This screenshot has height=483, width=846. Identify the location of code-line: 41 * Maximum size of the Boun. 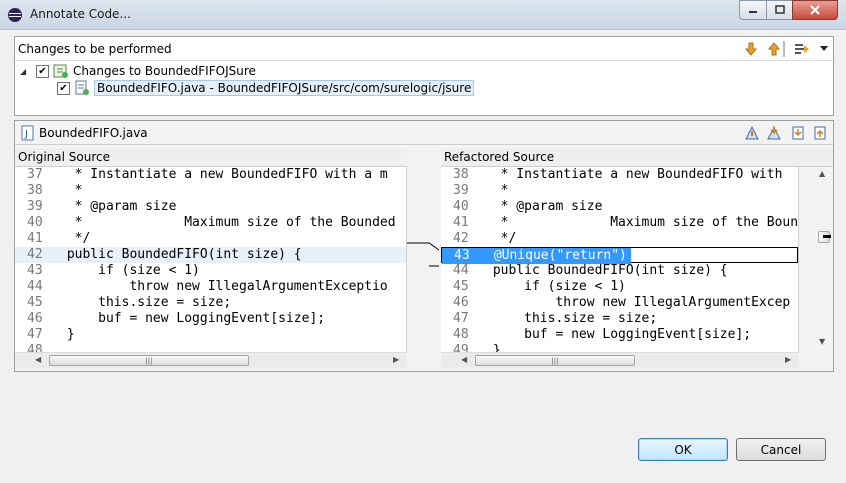
(626, 222).